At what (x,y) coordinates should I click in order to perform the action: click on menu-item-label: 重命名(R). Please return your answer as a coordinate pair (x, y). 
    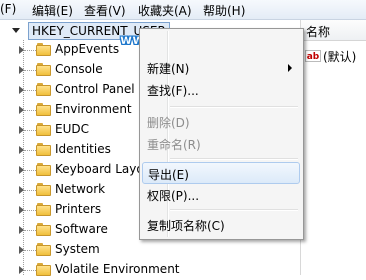
    Looking at the image, I should click on (174, 145).